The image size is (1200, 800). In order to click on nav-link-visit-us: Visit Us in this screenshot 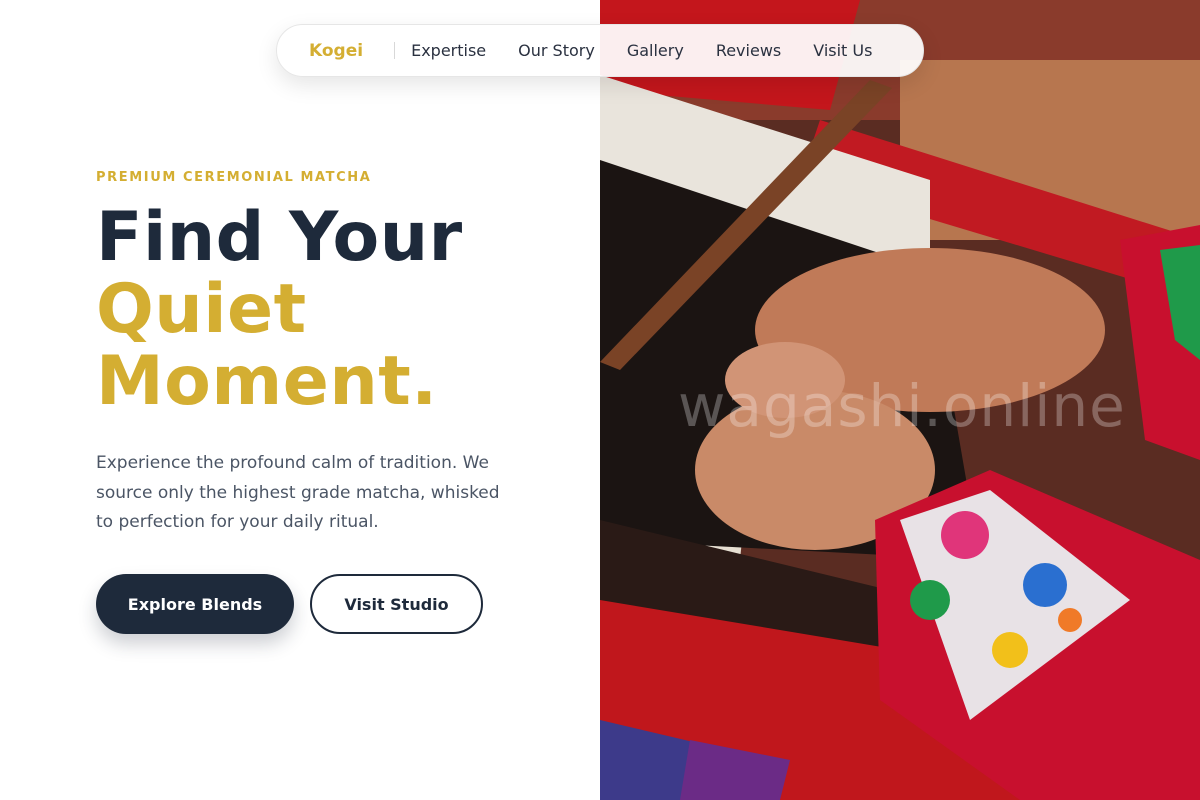, I will do `click(842, 50)`.